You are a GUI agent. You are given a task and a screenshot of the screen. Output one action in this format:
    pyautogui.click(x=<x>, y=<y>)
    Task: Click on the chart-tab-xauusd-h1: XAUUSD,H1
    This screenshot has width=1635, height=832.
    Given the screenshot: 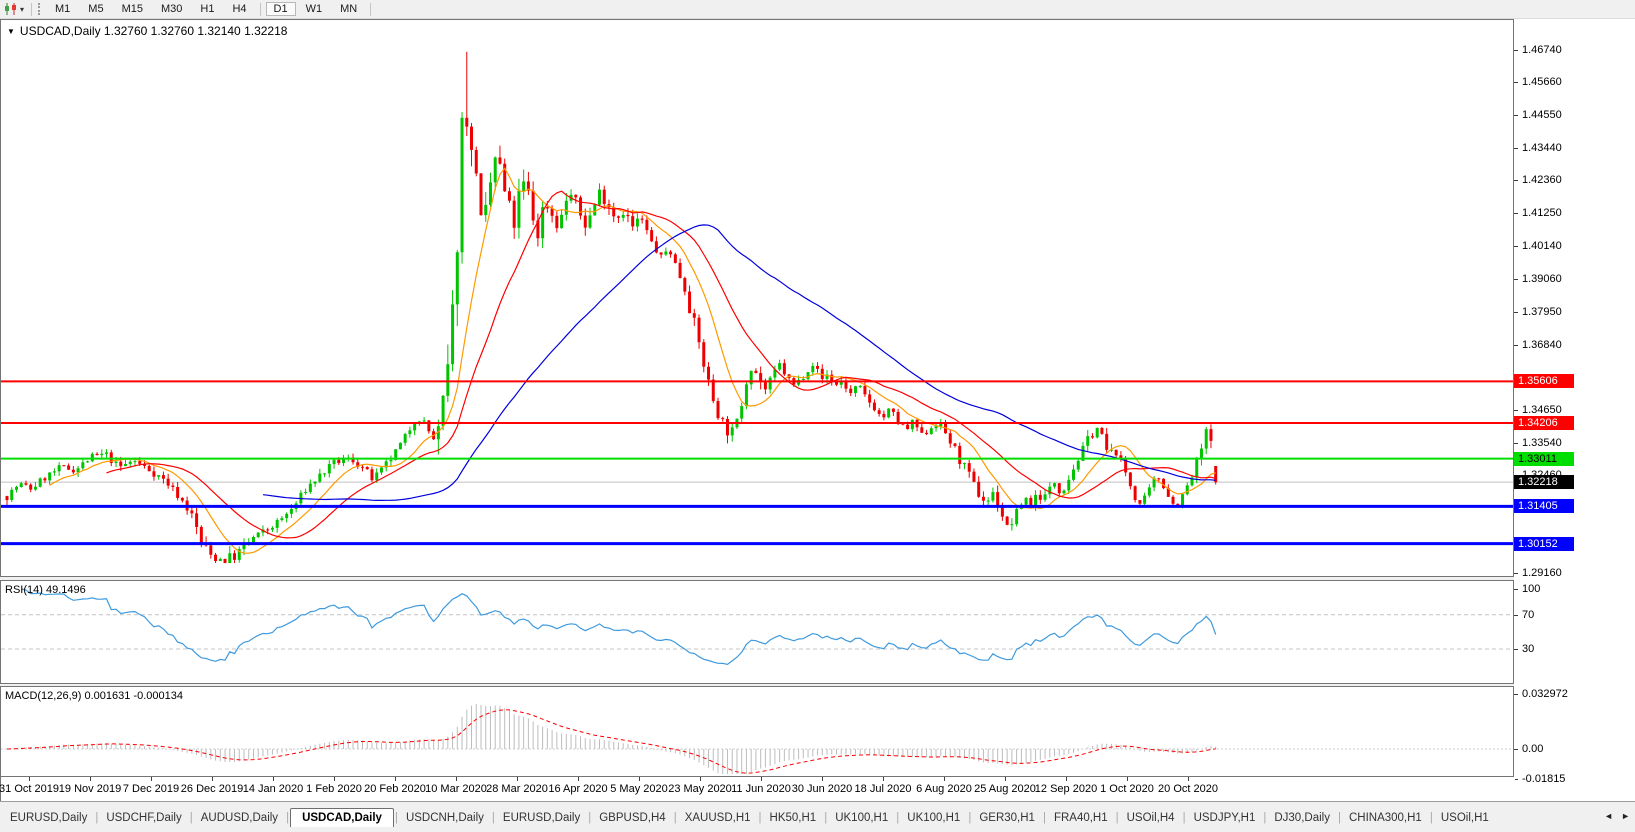 What is the action you would take?
    pyautogui.click(x=718, y=817)
    